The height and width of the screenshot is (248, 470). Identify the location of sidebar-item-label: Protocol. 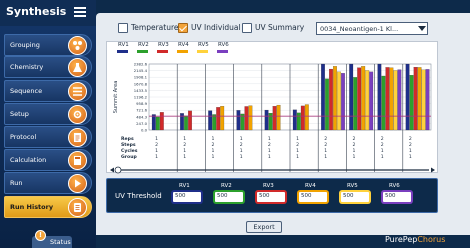
(23, 137).